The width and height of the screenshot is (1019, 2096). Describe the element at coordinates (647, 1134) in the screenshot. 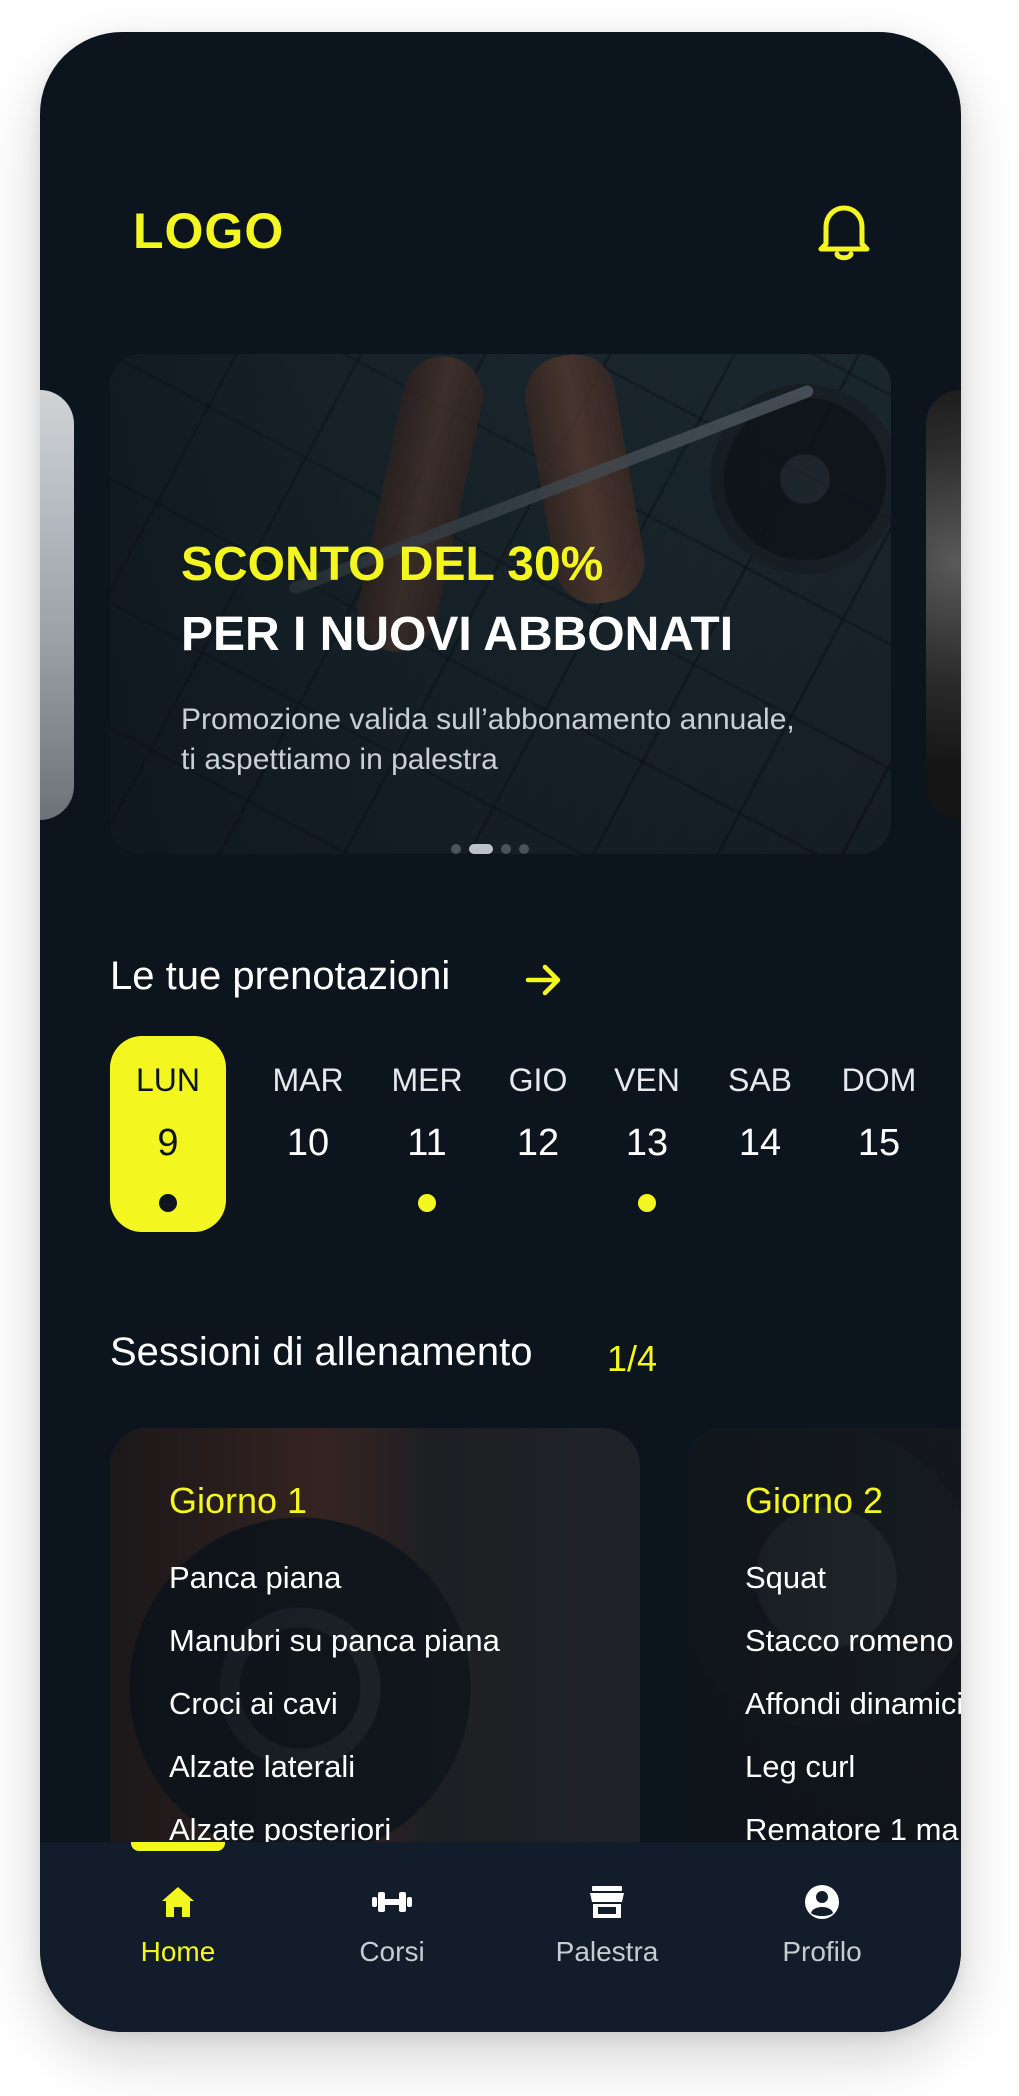

I see `calendar-day-ven: VEN 13` at that location.